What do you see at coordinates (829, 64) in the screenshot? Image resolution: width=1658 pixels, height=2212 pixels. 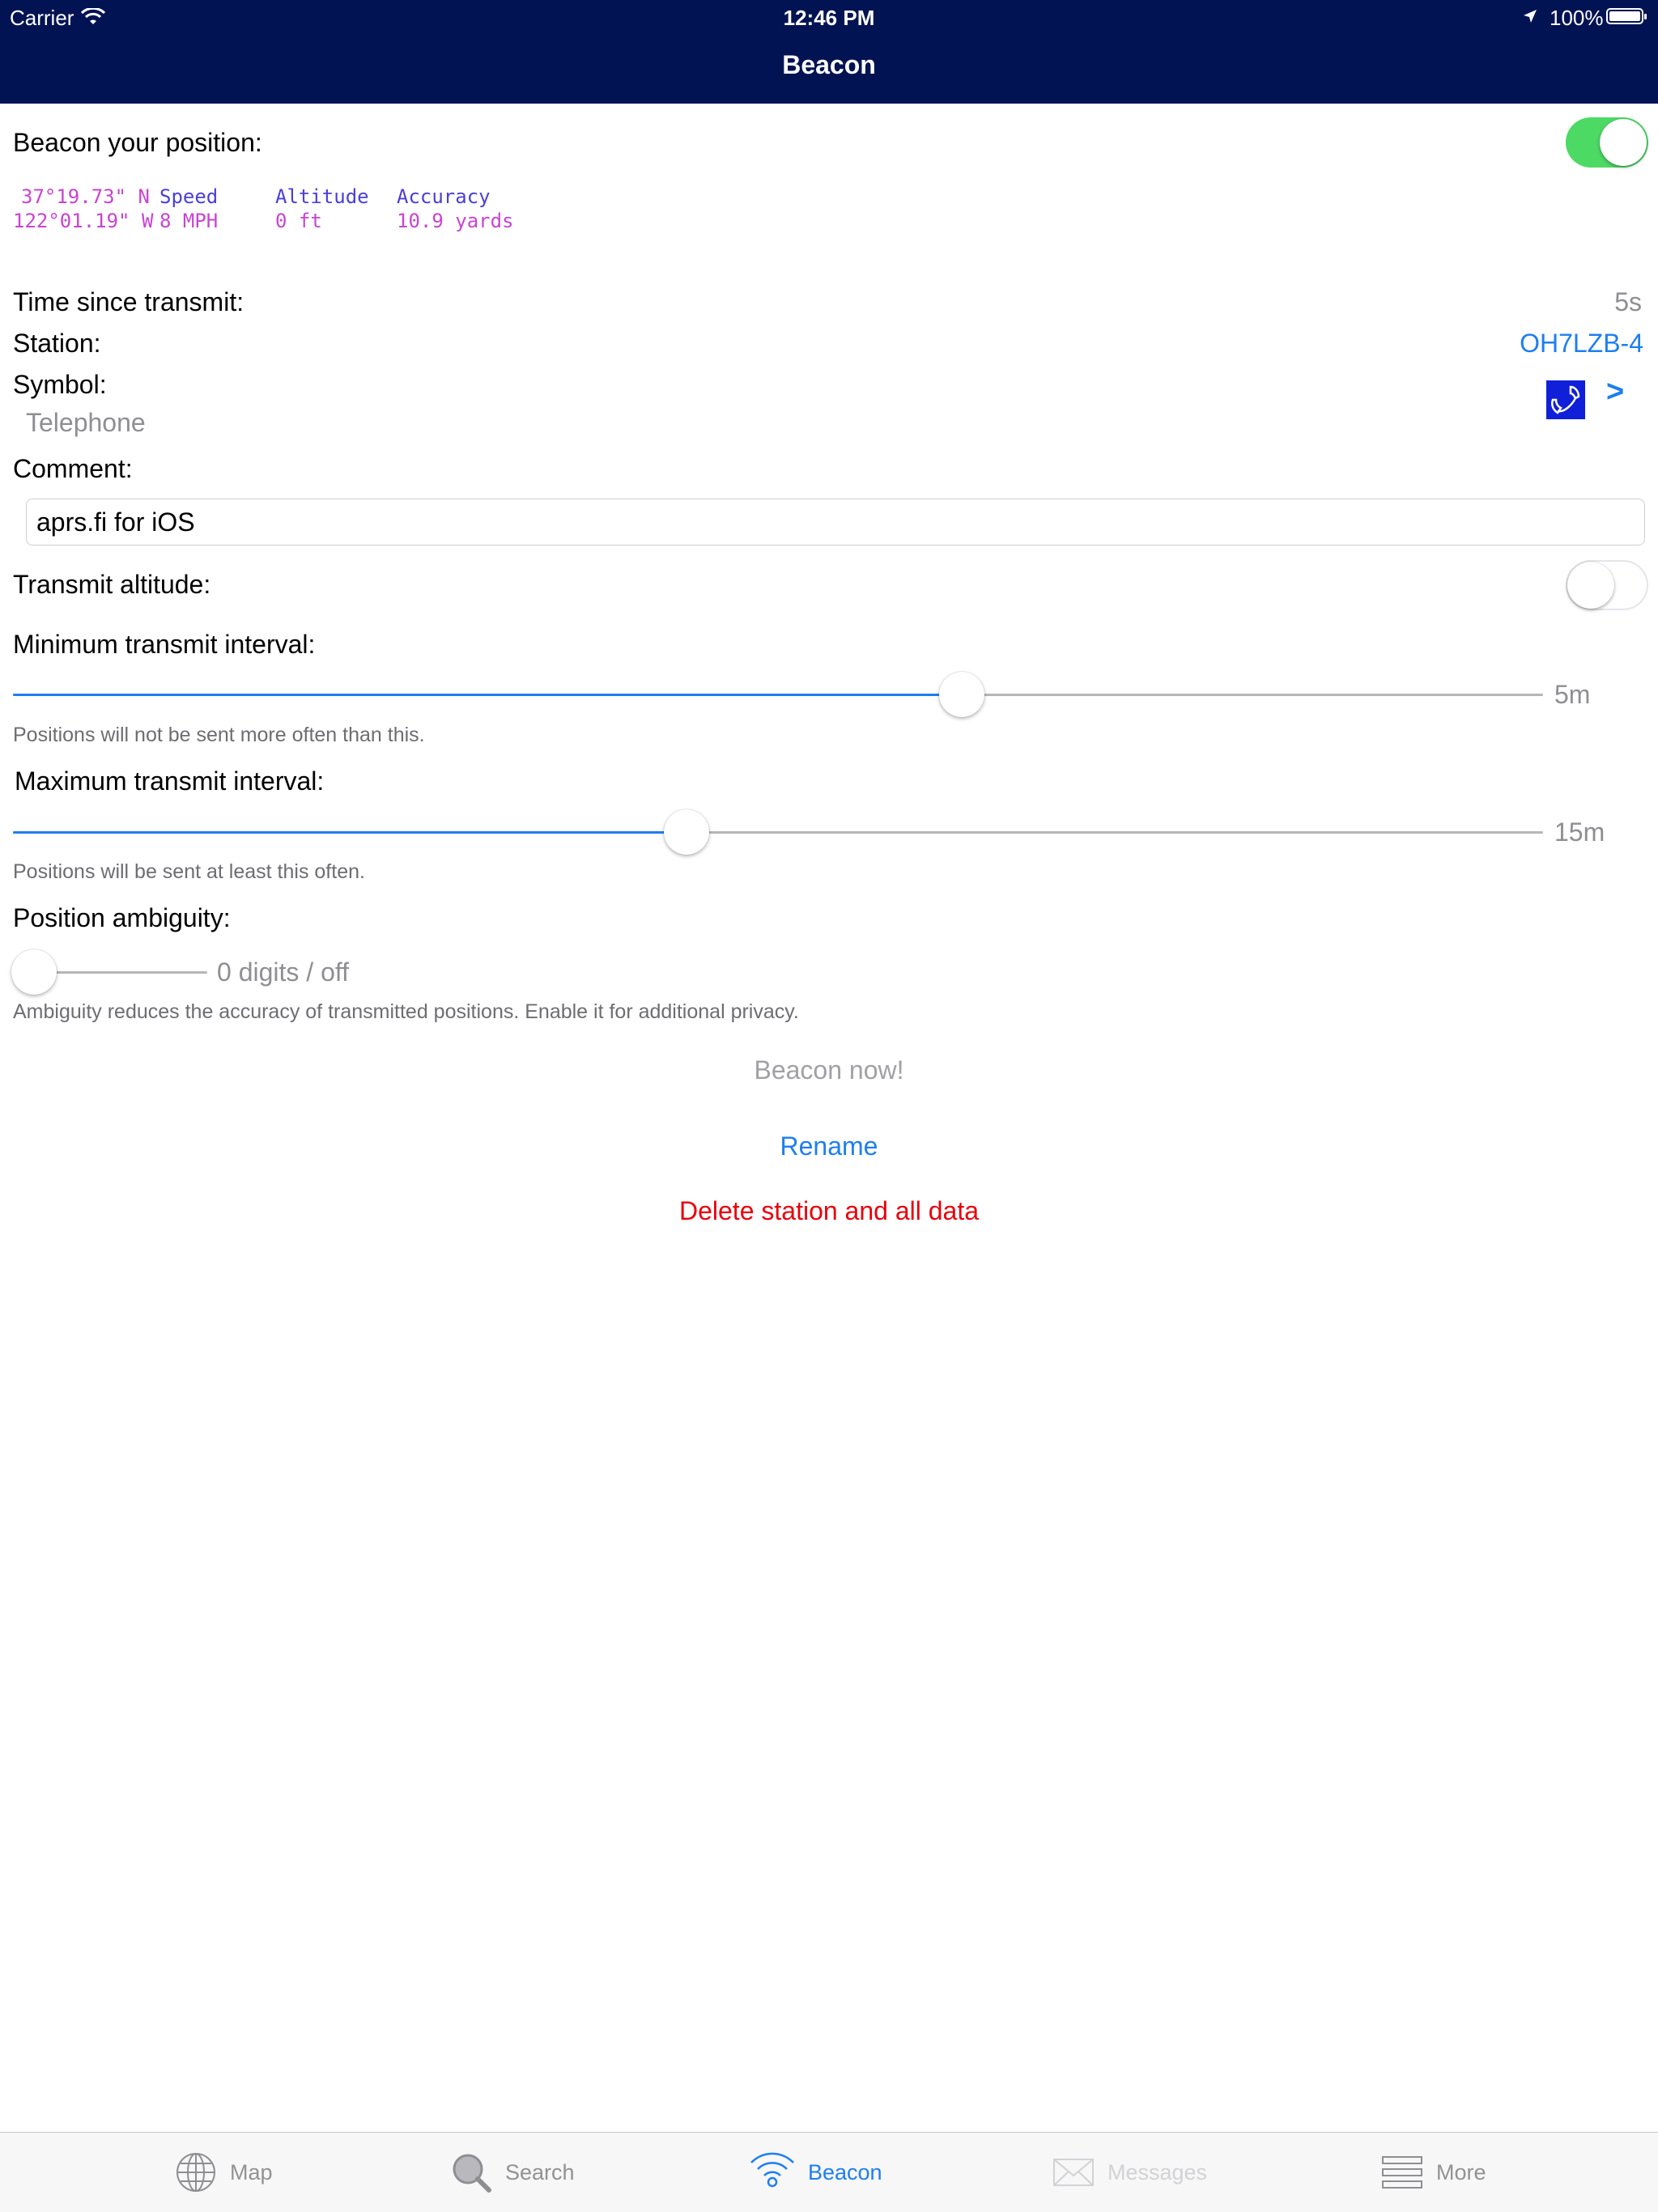 I see `page-title: Beacon` at bounding box center [829, 64].